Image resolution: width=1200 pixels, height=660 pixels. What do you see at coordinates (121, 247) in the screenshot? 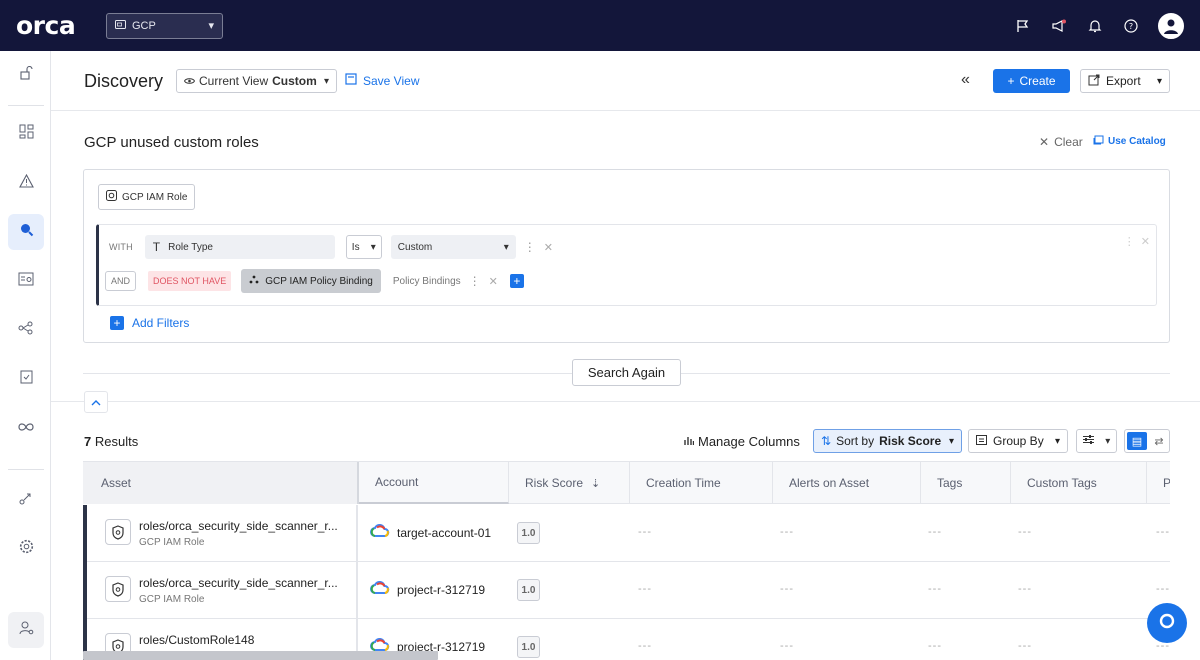
I see `with-keyword: WITH` at bounding box center [121, 247].